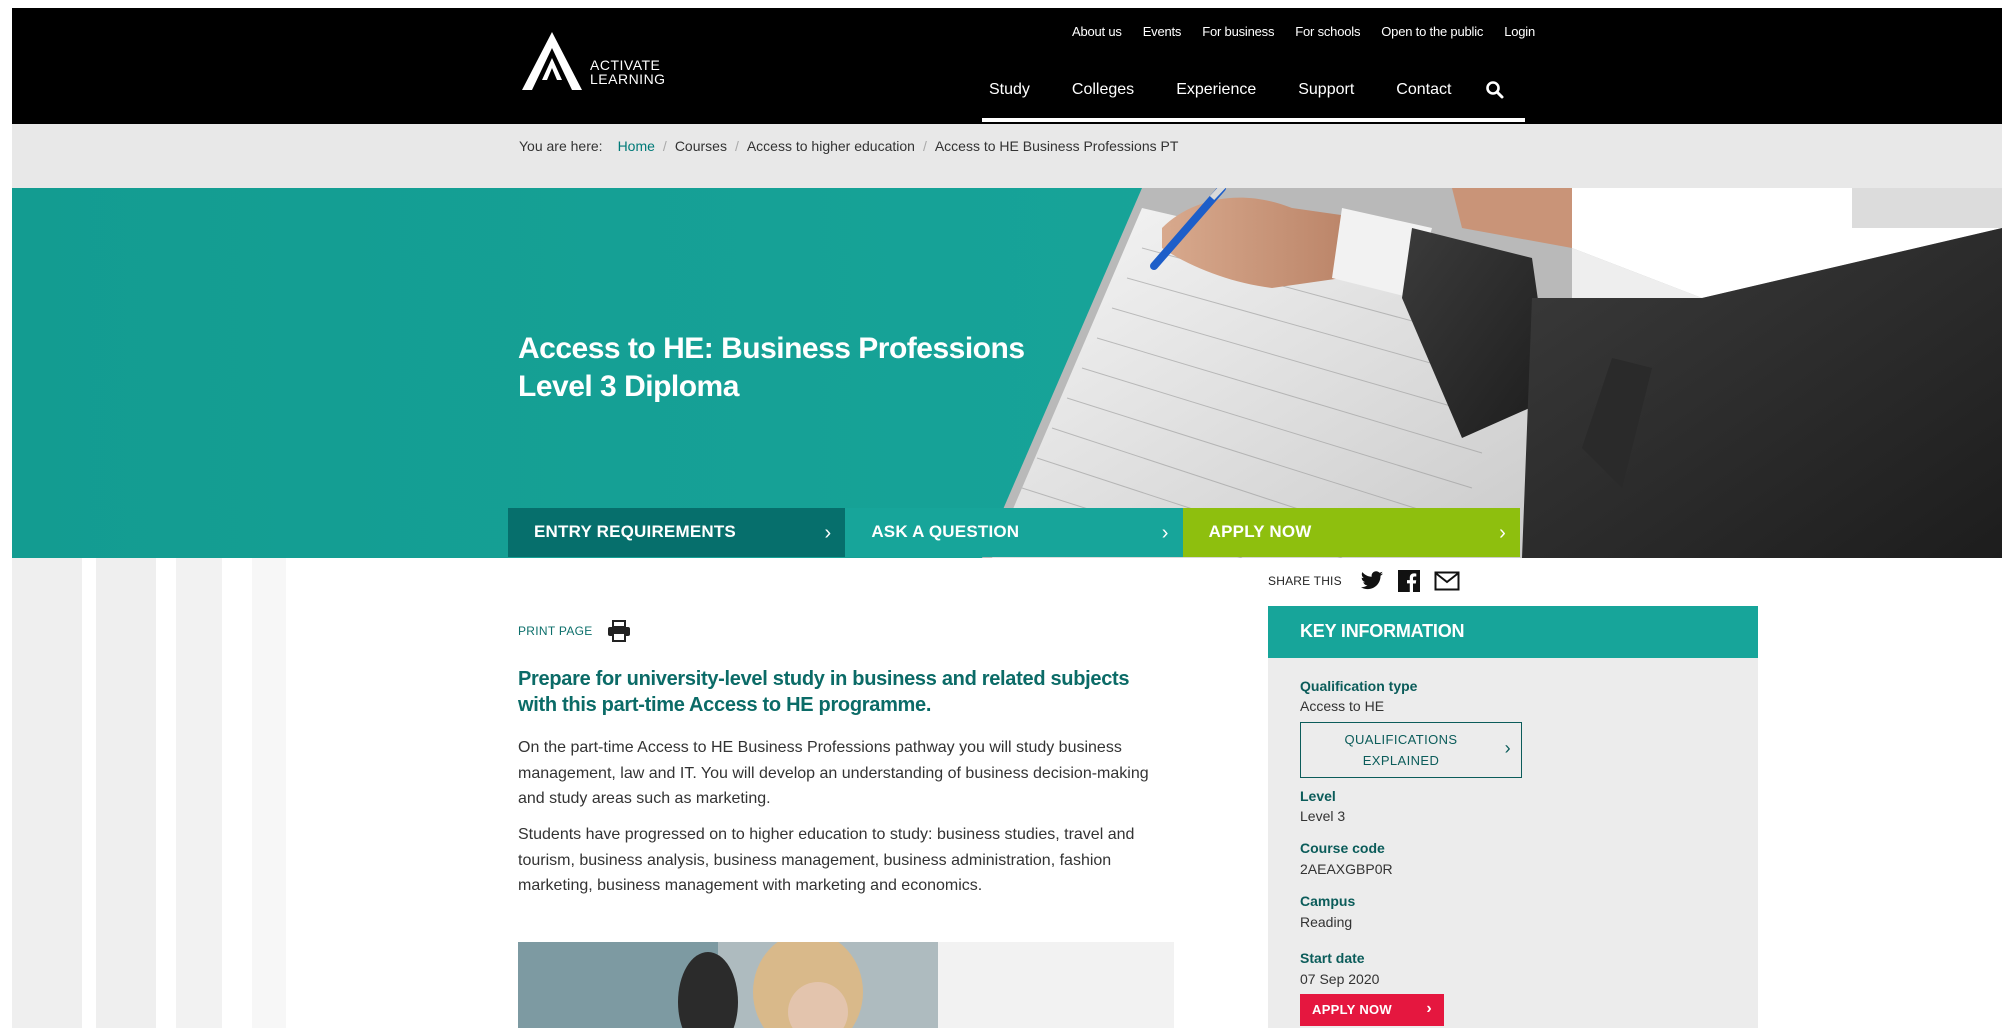  Describe the element at coordinates (625, 65) in the screenshot. I see `logo-text-line1: ACTIVATE` at that location.